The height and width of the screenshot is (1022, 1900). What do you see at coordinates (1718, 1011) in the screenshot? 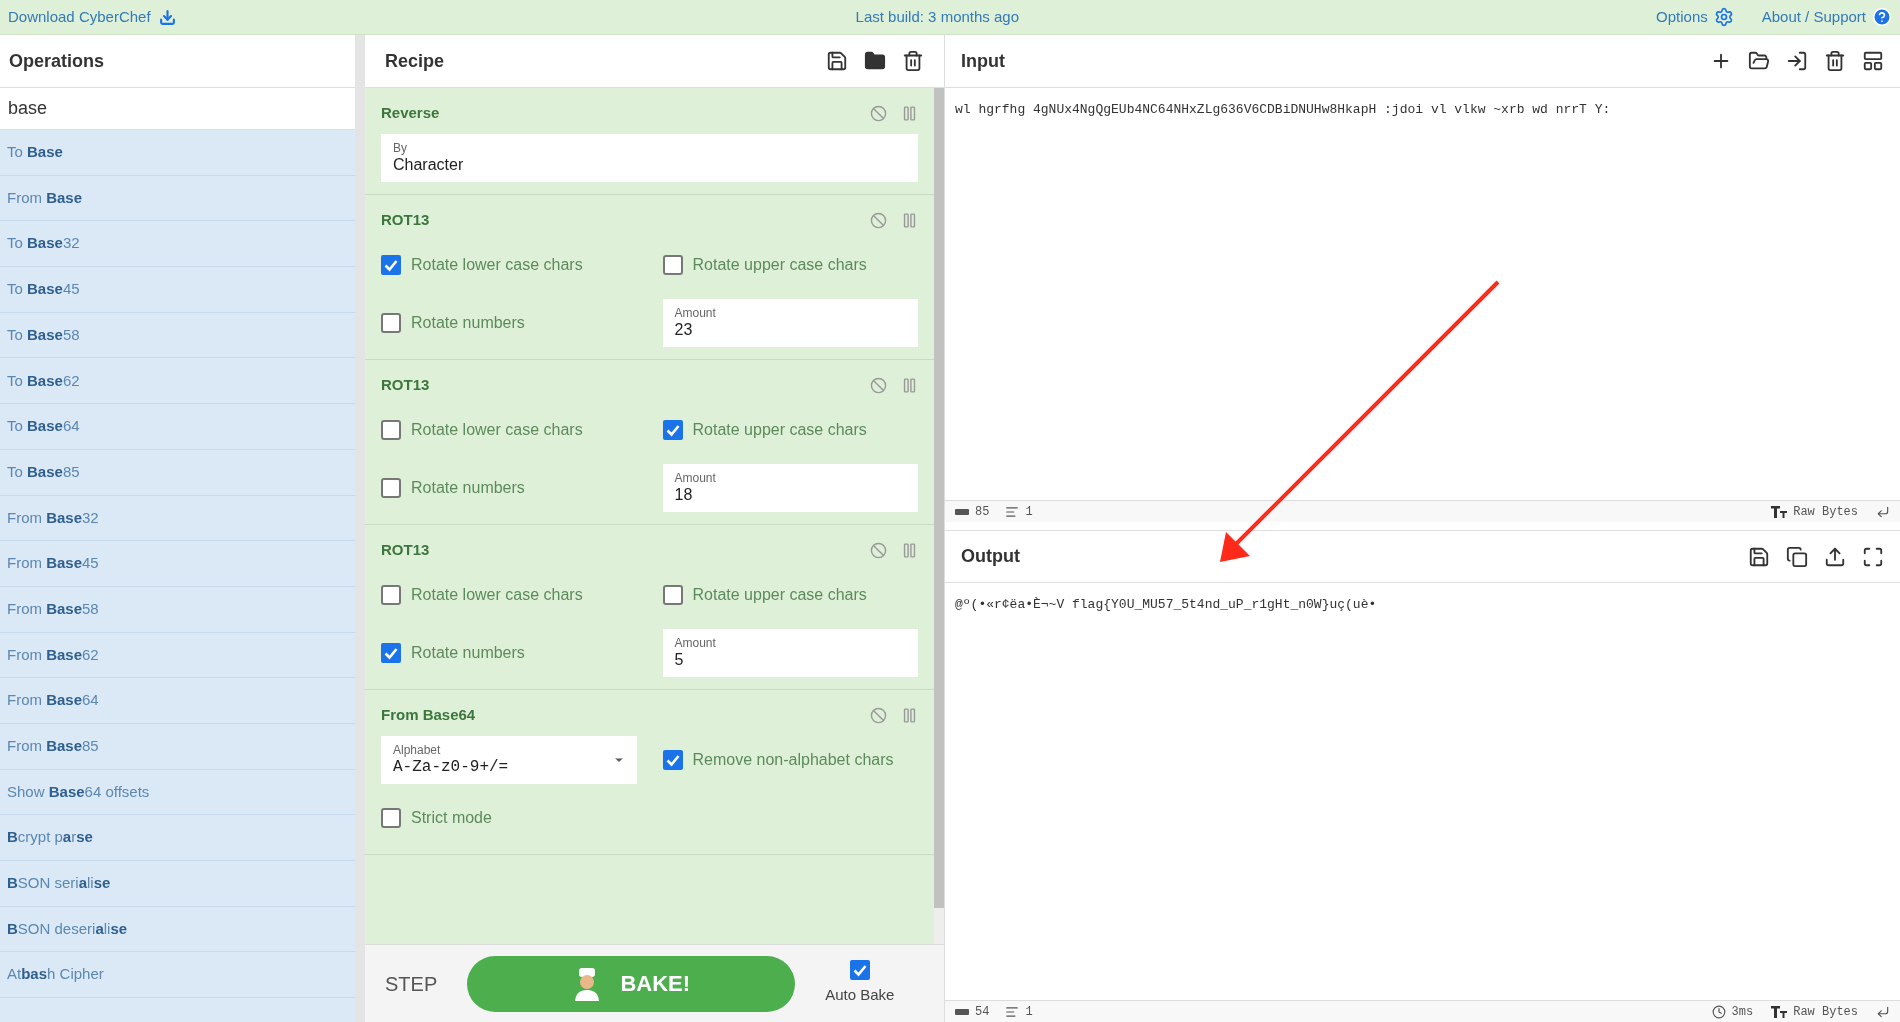
I see `clock-icon` at bounding box center [1718, 1011].